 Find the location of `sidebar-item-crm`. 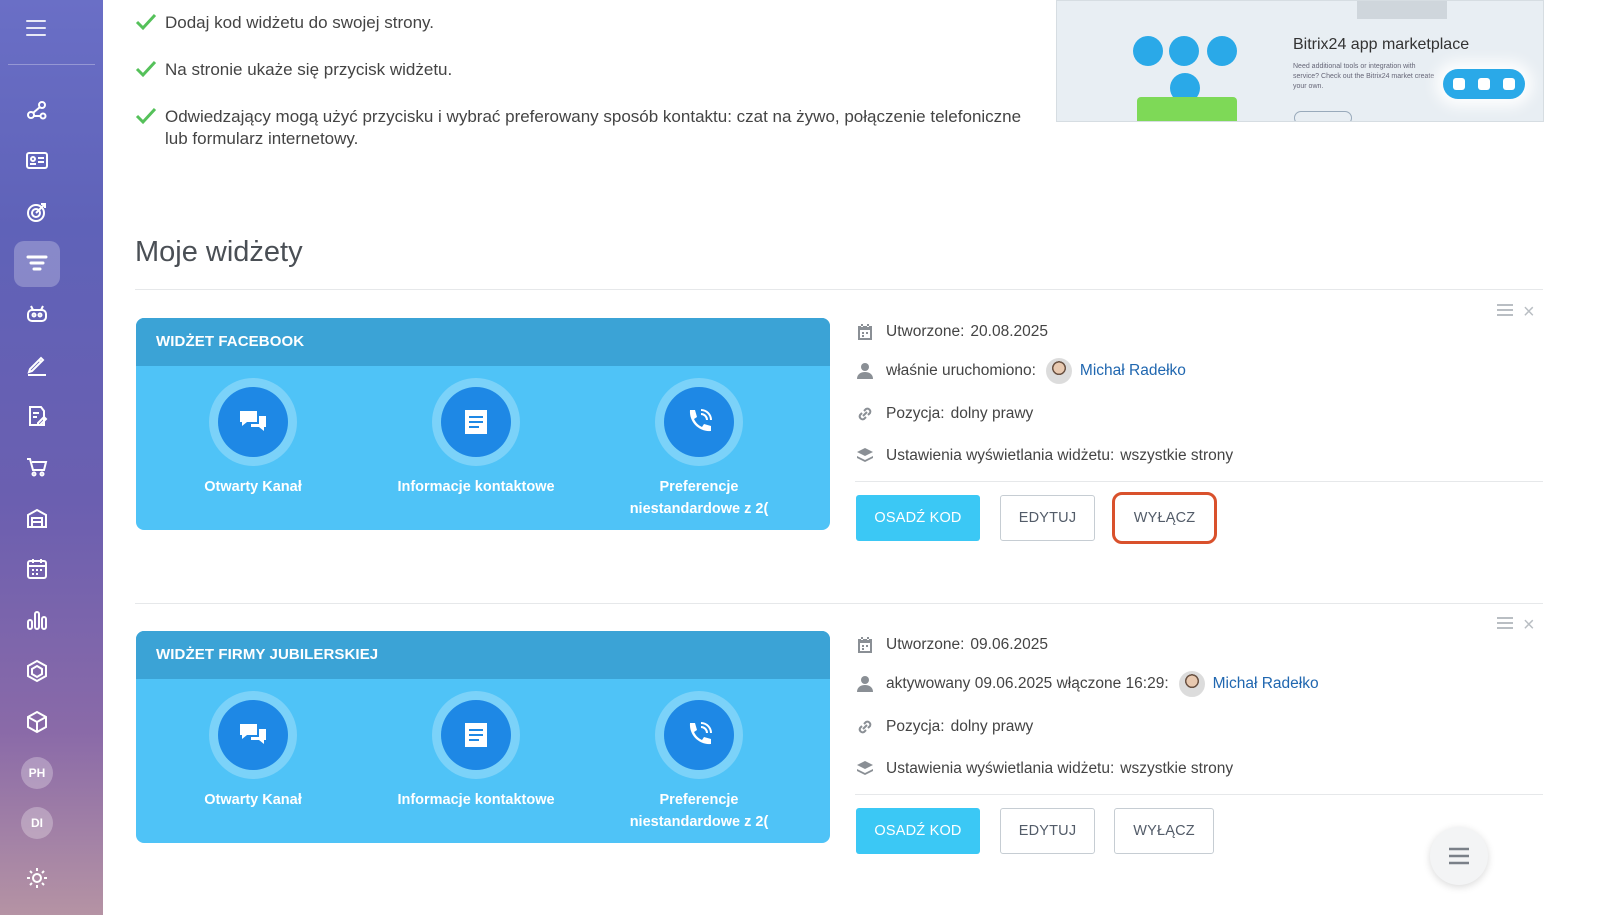

sidebar-item-crm is located at coordinates (37, 161).